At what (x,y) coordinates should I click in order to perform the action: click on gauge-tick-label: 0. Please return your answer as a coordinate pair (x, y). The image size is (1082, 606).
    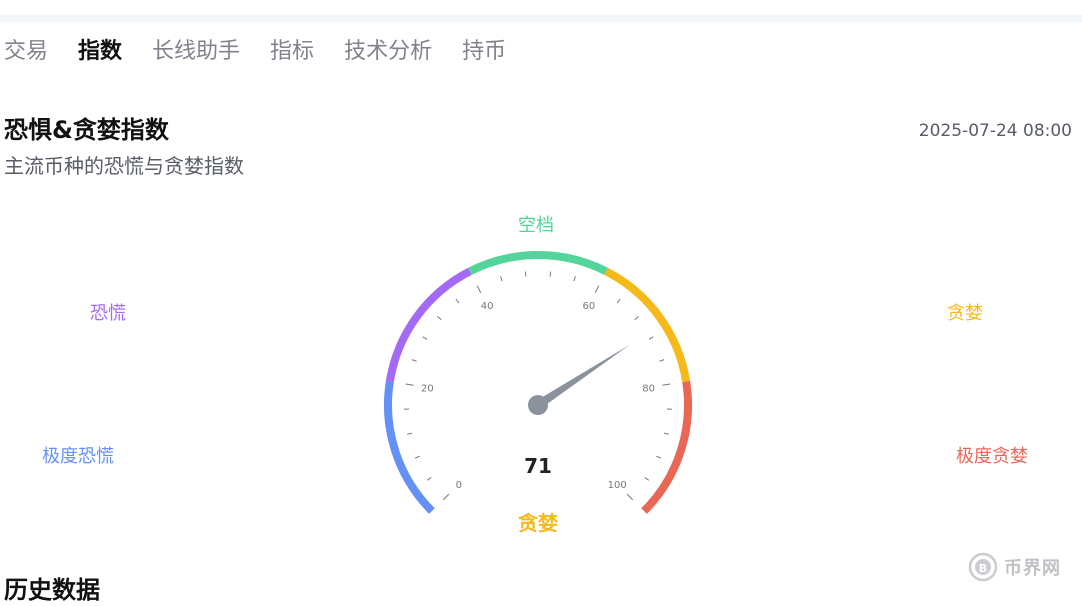
    Looking at the image, I should click on (459, 485).